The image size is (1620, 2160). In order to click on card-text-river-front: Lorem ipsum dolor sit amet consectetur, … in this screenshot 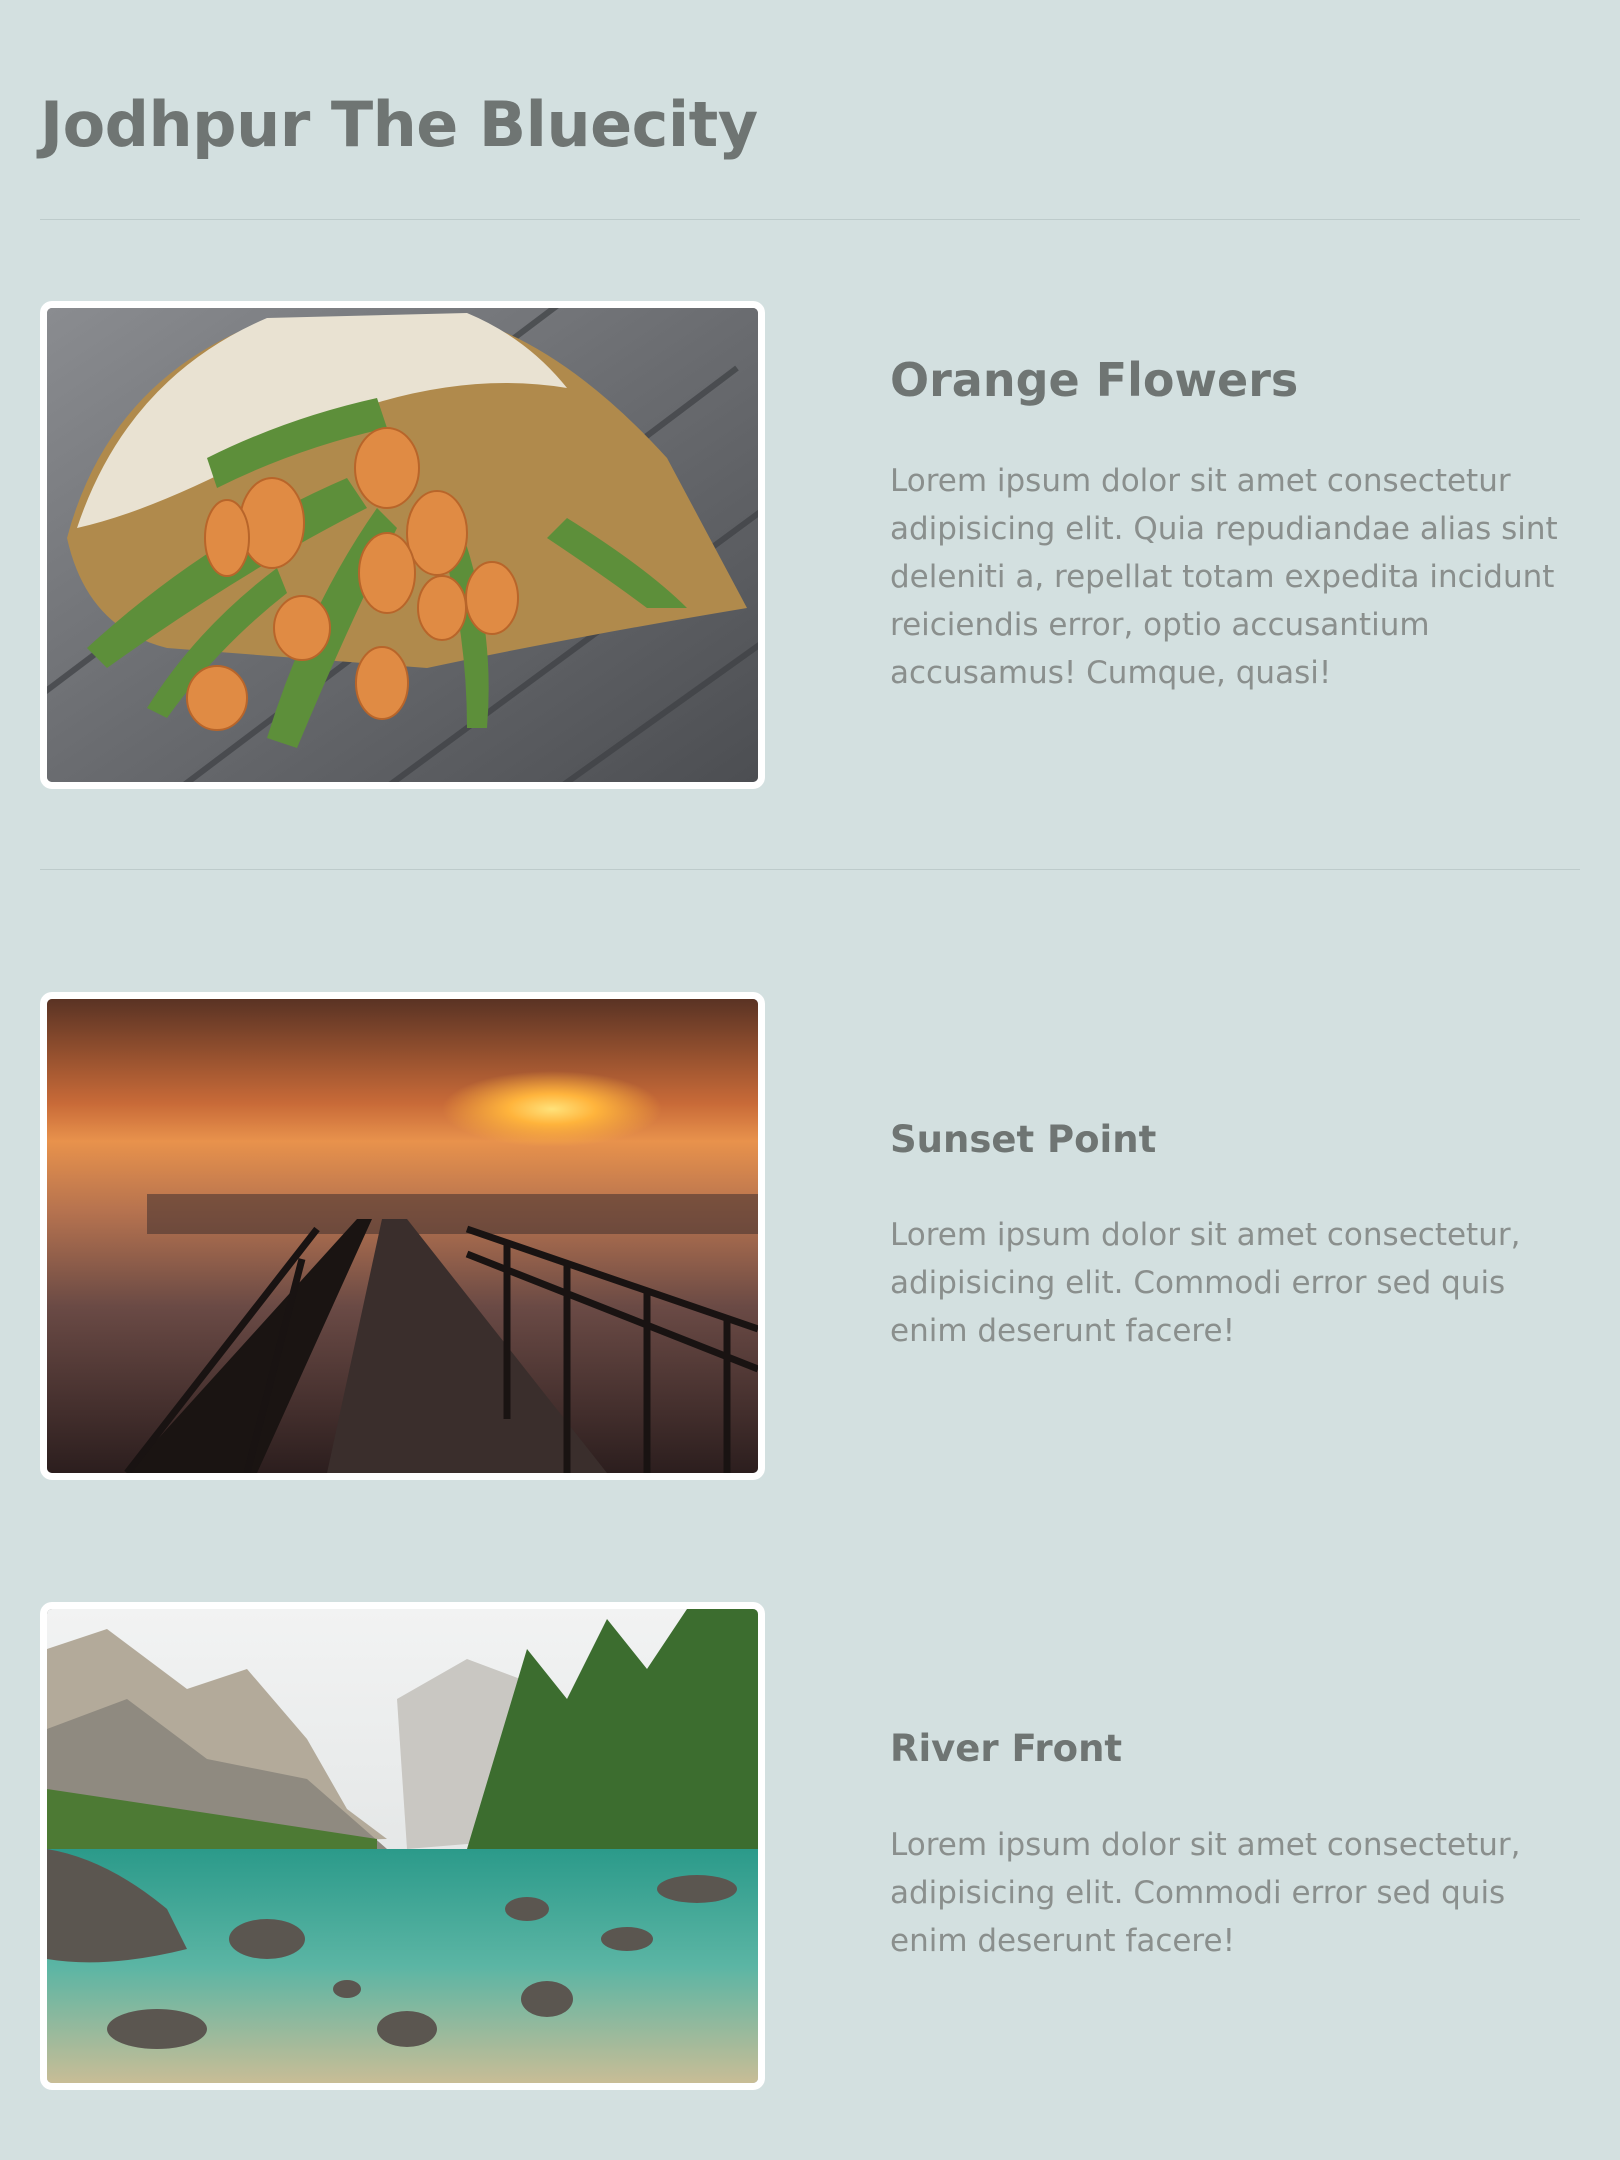, I will do `click(1205, 1893)`.